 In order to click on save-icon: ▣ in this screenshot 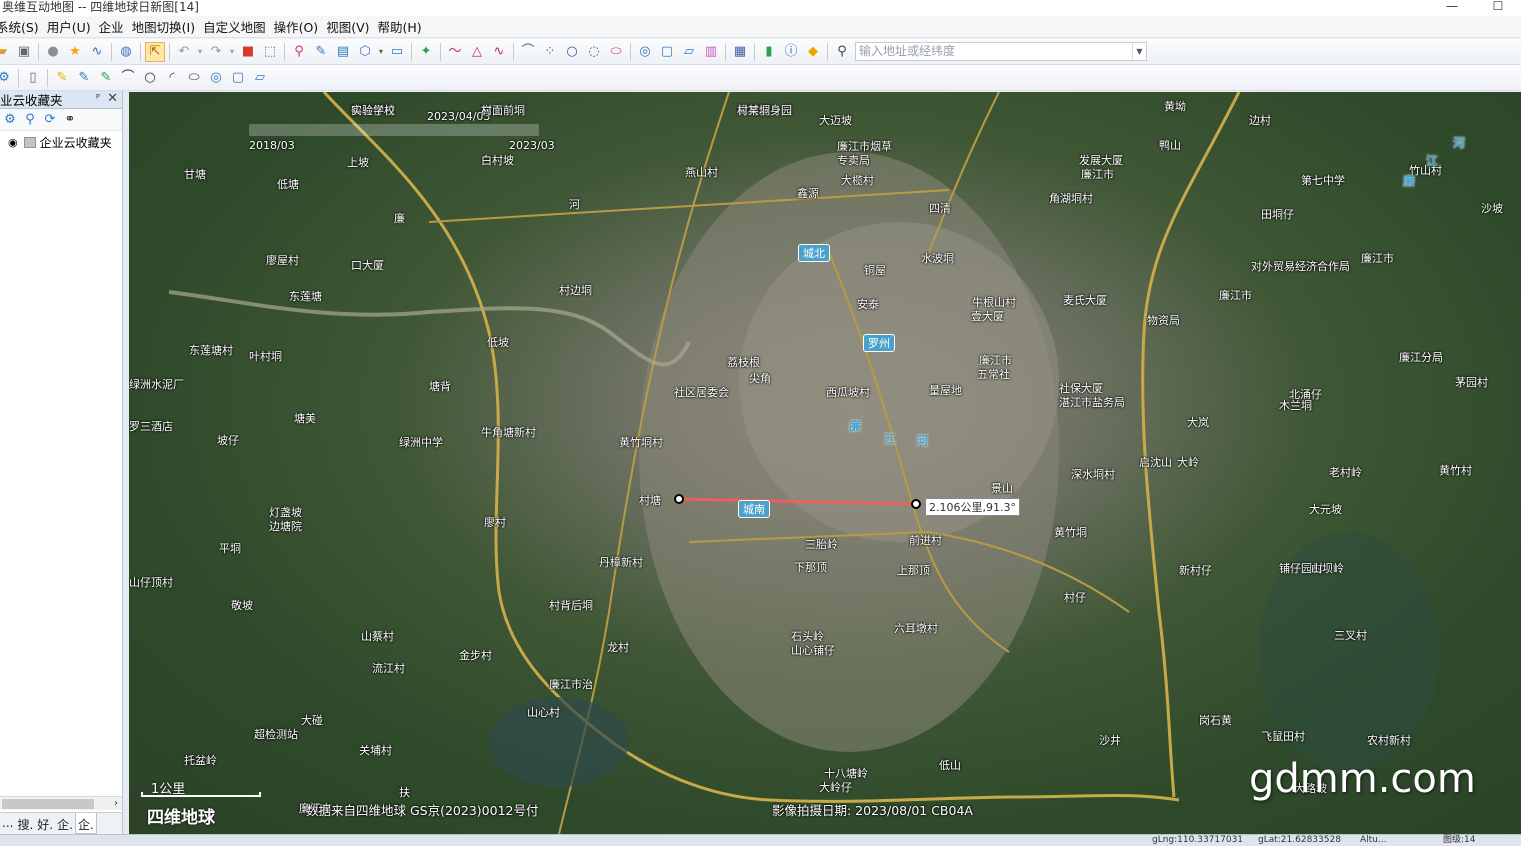, I will do `click(24, 52)`.